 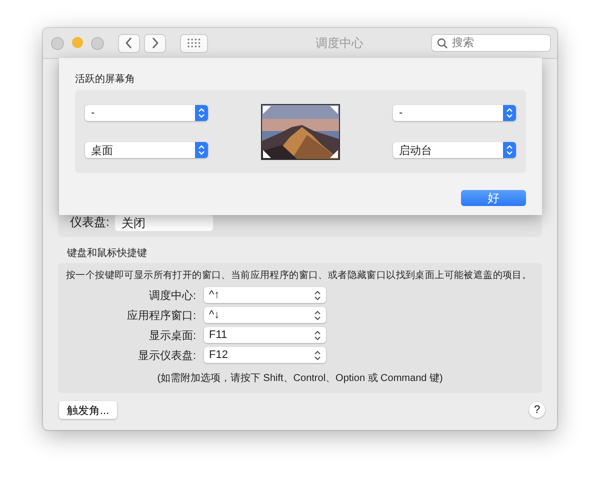 What do you see at coordinates (265, 355) in the screenshot?
I see `shortcut-dropdown: F12` at bounding box center [265, 355].